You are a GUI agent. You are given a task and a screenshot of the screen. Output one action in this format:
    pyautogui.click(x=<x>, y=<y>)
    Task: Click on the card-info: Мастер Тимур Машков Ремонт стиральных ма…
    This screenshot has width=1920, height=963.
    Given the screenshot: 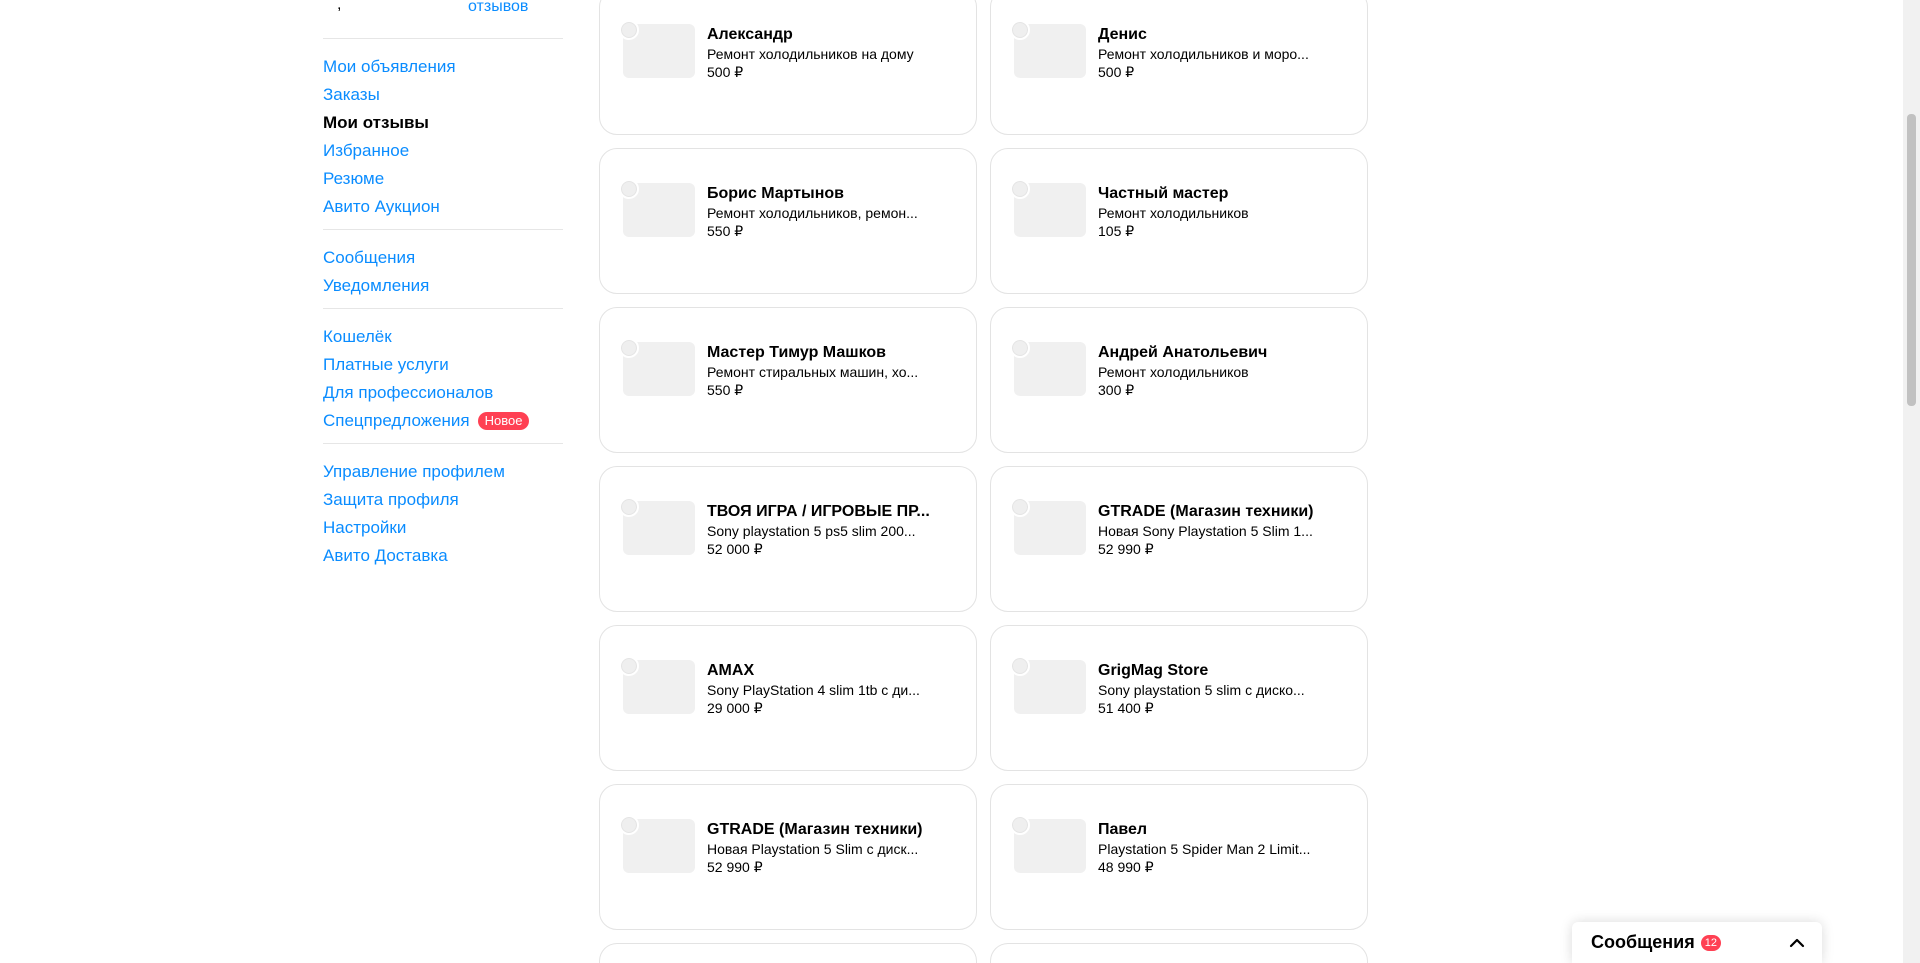 What is the action you would take?
    pyautogui.click(x=827, y=371)
    